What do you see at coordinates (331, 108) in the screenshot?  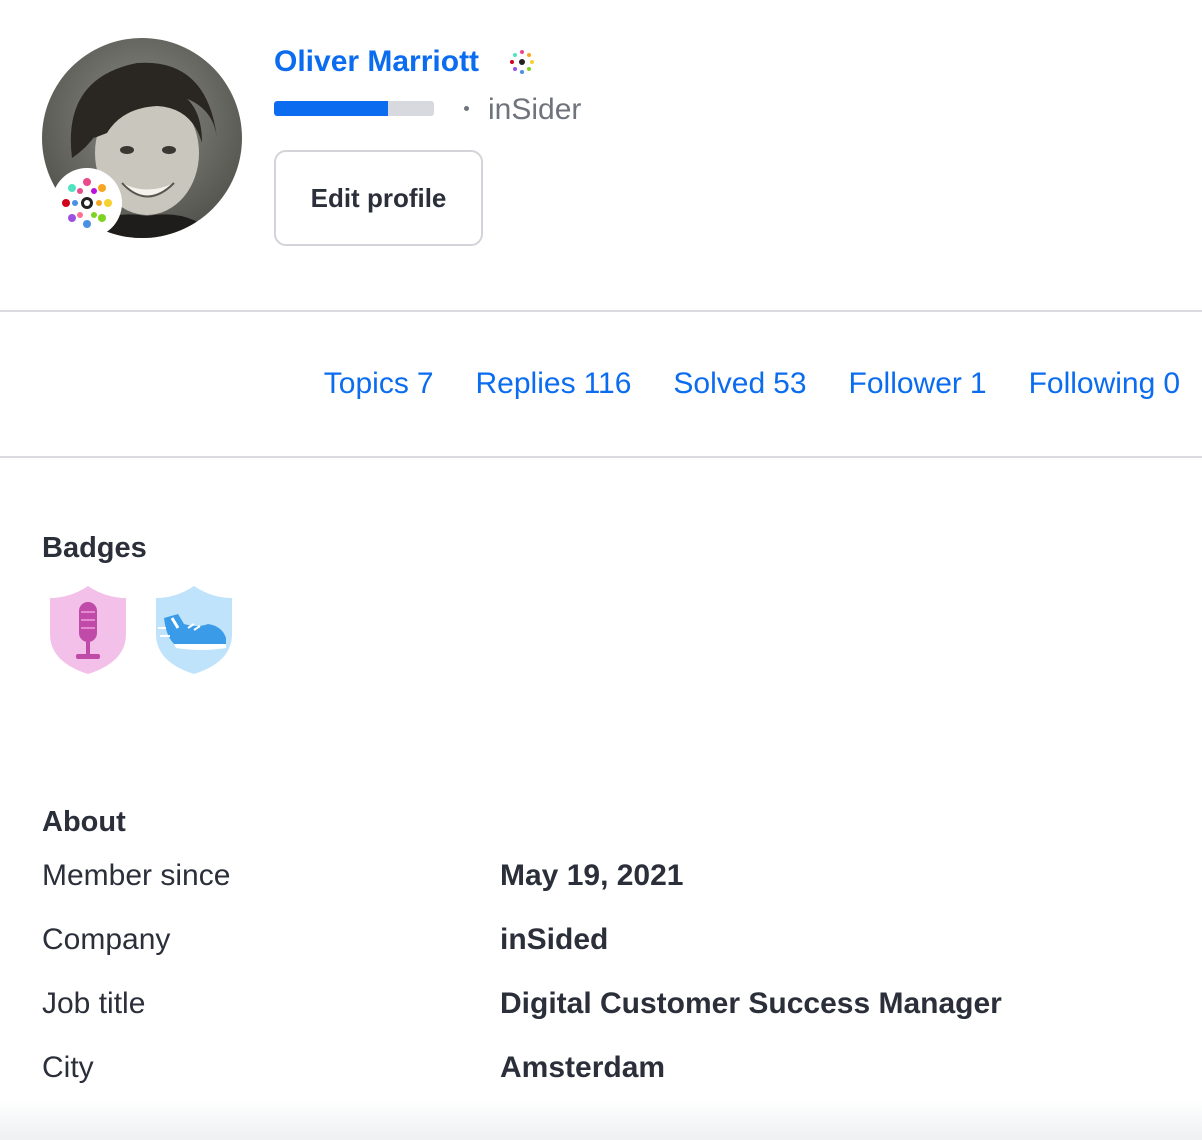 I see `rank-progress-fill` at bounding box center [331, 108].